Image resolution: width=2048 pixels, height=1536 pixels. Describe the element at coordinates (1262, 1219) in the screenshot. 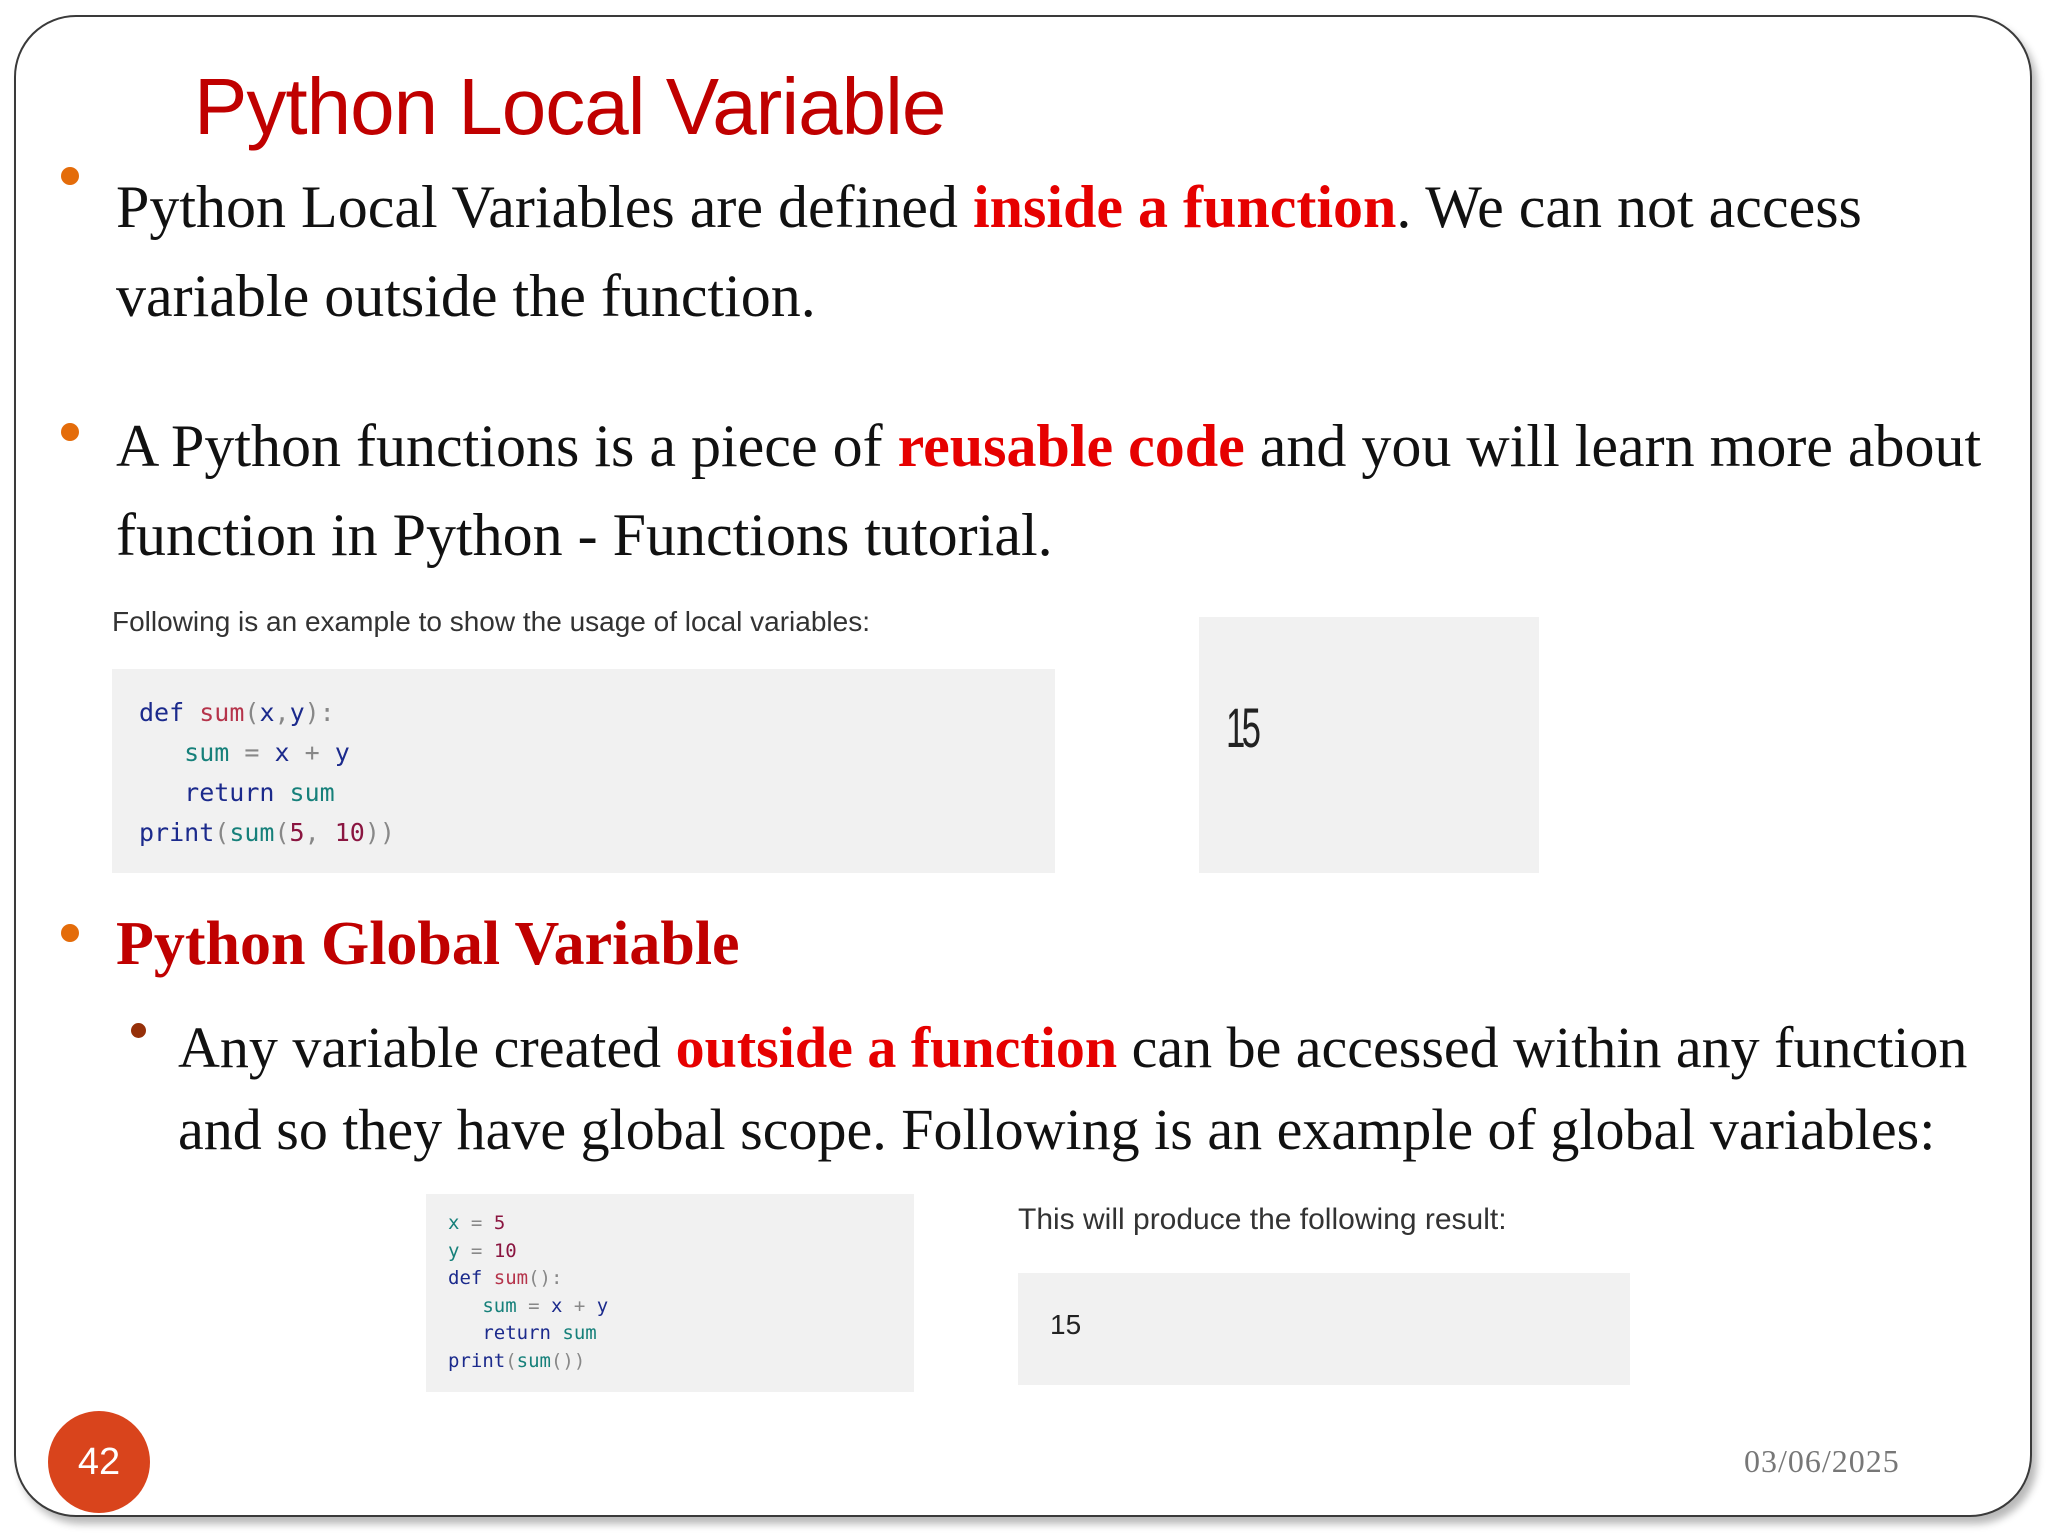

I see `global-example-caption: This will produce the following result:` at that location.